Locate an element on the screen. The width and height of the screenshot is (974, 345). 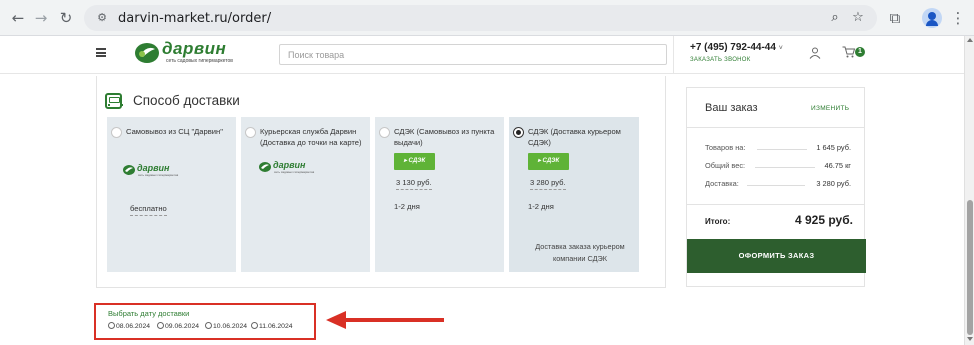
order-row-goods: Товаров на: 1 645 руб. is located at coordinates (778, 148).